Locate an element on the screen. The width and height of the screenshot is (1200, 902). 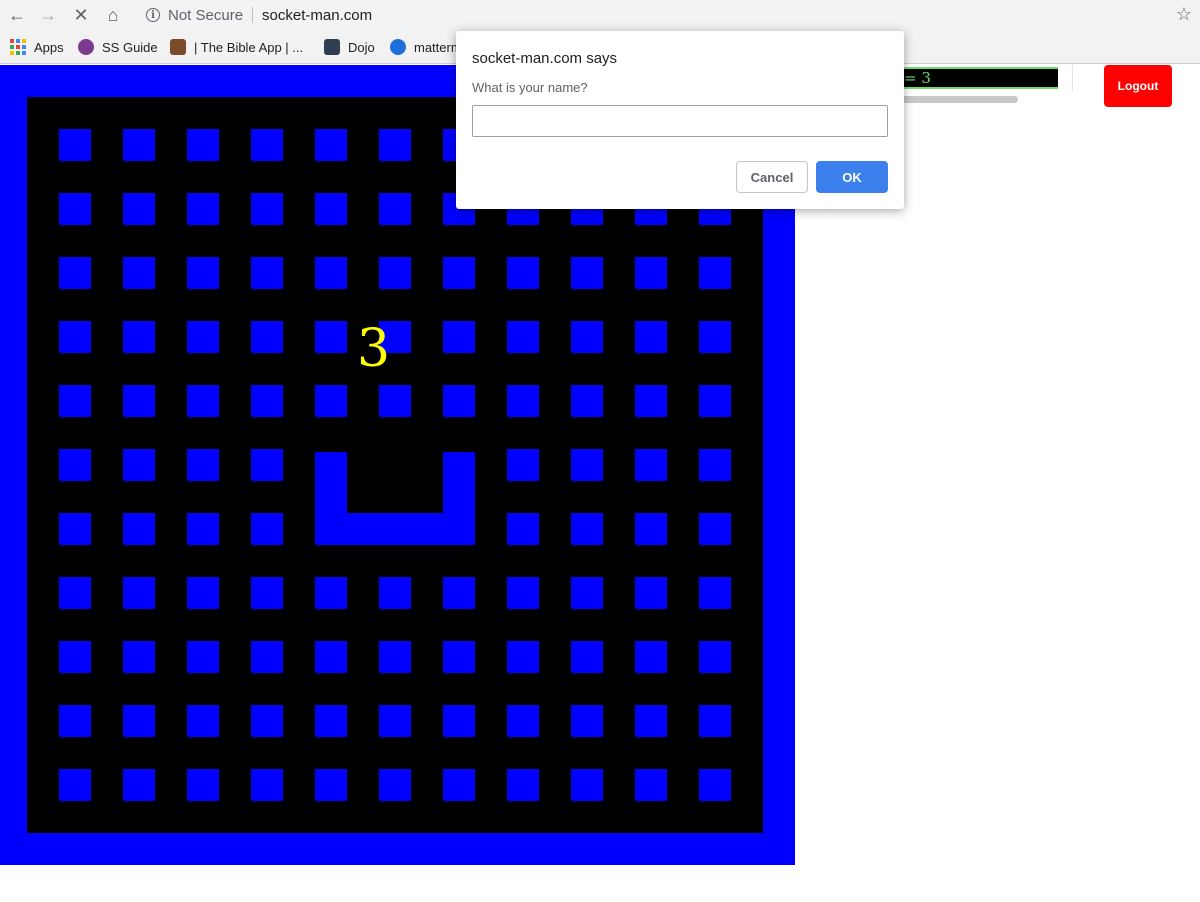
bookmark-label: Dojo is located at coordinates (361, 47).